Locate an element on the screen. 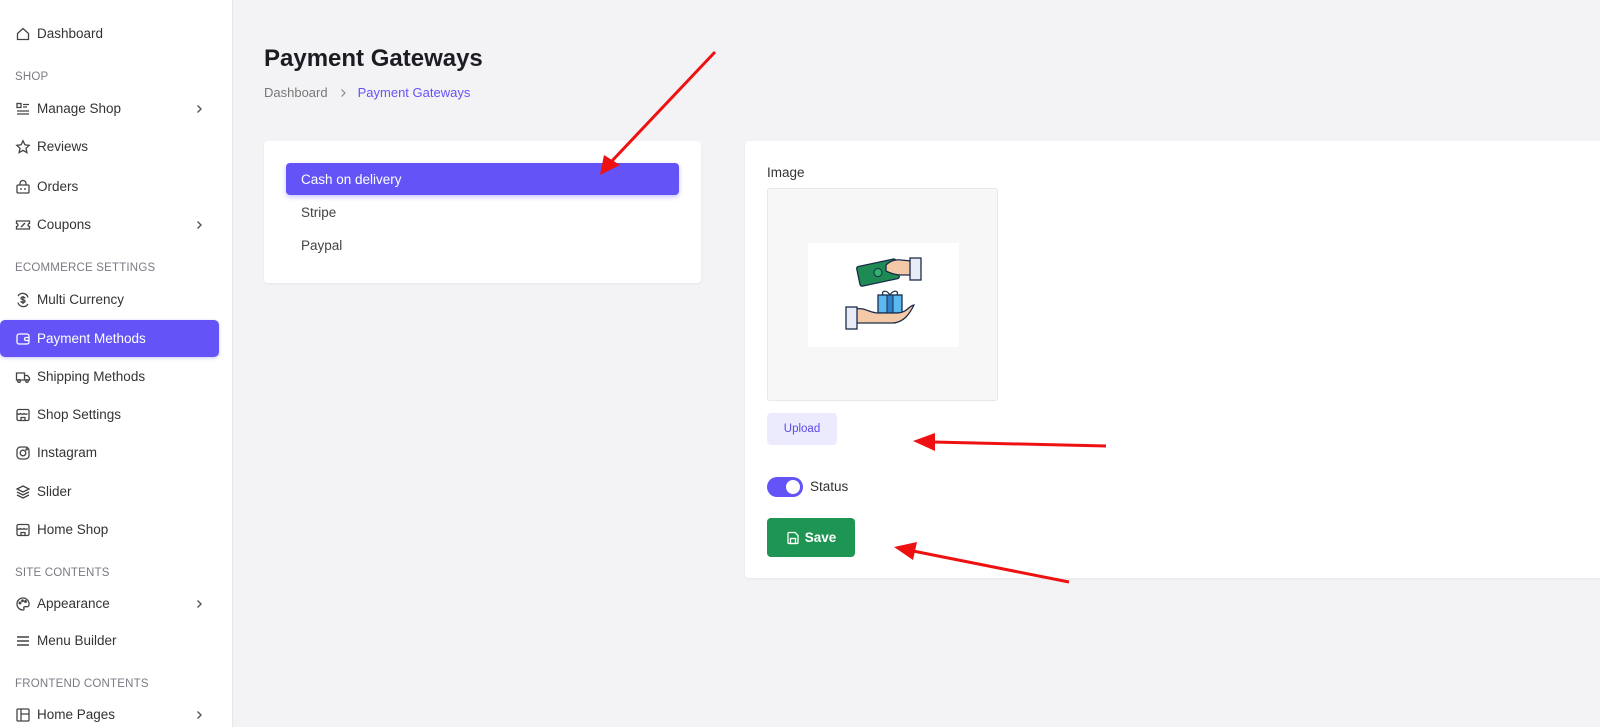 The width and height of the screenshot is (1600, 727). sidebar-item-reviews: Reviews is located at coordinates (109, 146).